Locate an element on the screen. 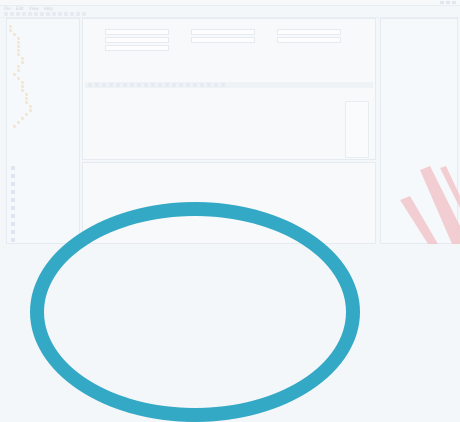 This screenshot has height=422, width=460. table-row is located at coordinates (229, 107).